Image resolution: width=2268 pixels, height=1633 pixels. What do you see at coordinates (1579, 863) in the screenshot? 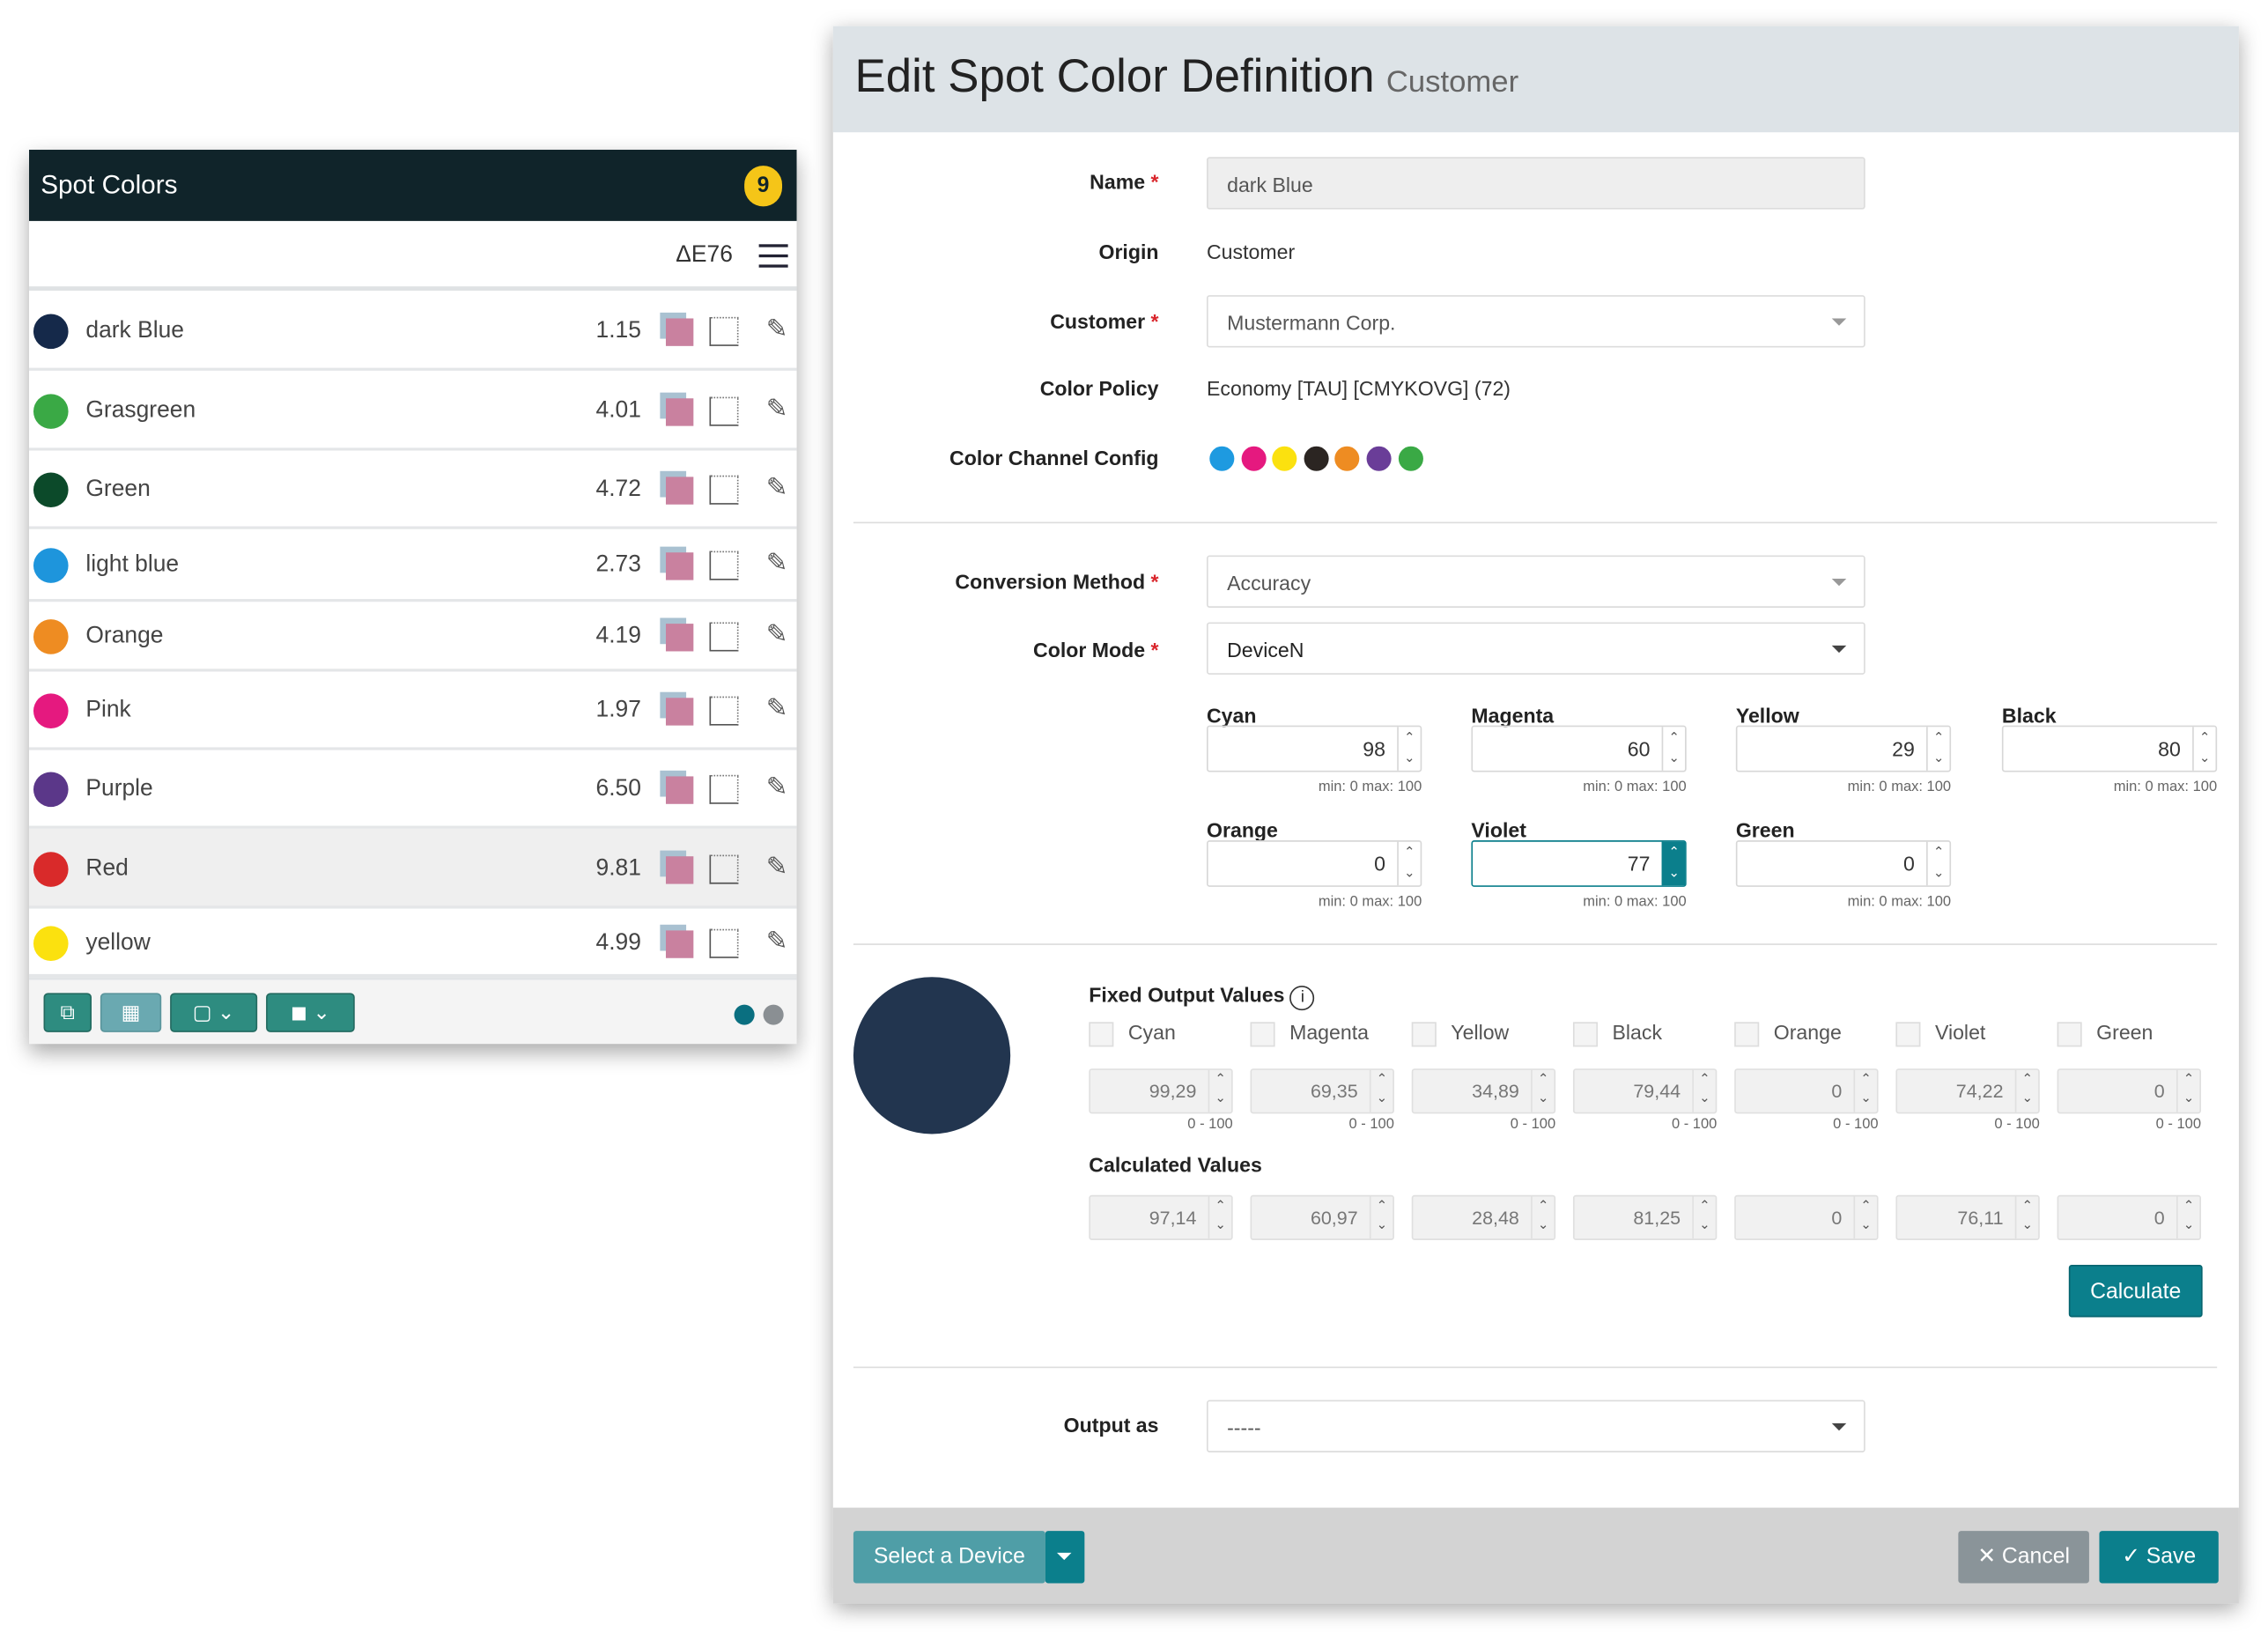
I see `channel-input: 77 ⌃ ⌄` at bounding box center [1579, 863].